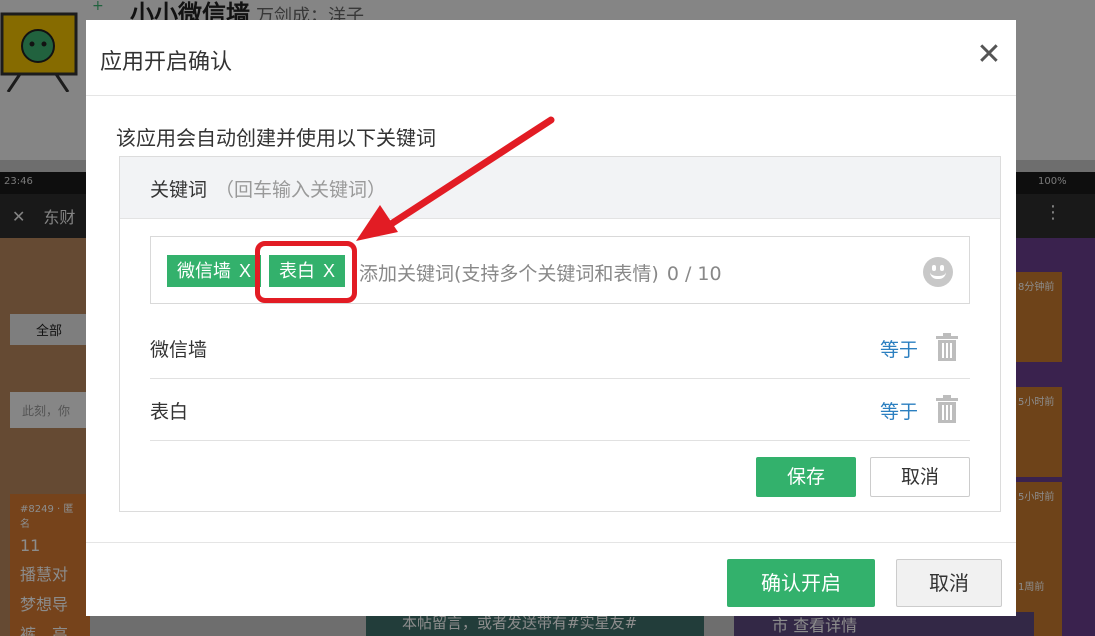 The width and height of the screenshot is (1095, 636). Describe the element at coordinates (306, 272) in the screenshot. I see `annotation-highlight-box` at that location.